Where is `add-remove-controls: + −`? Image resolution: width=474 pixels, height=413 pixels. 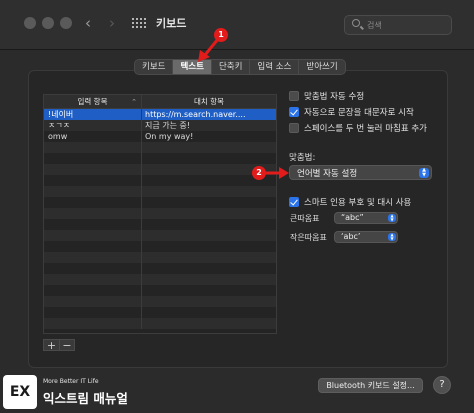
add-remove-controls: + − is located at coordinates (59, 345).